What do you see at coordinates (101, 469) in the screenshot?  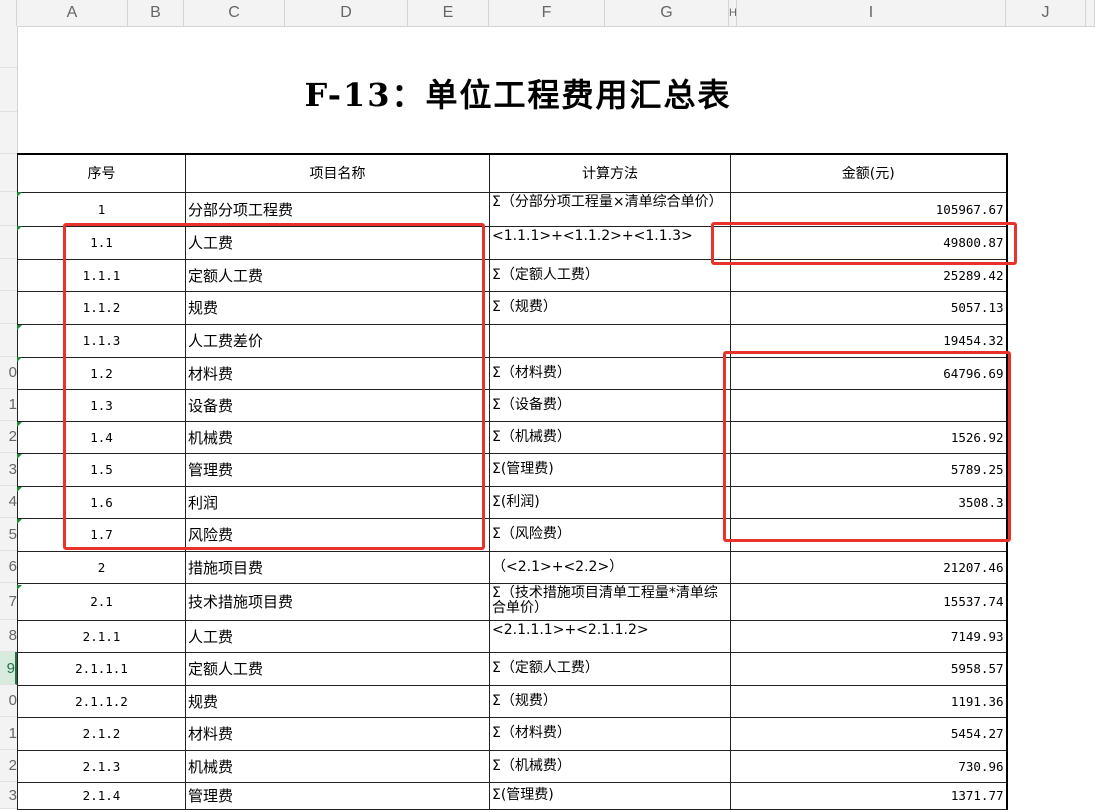 I see `cell-no: 1.5` at bounding box center [101, 469].